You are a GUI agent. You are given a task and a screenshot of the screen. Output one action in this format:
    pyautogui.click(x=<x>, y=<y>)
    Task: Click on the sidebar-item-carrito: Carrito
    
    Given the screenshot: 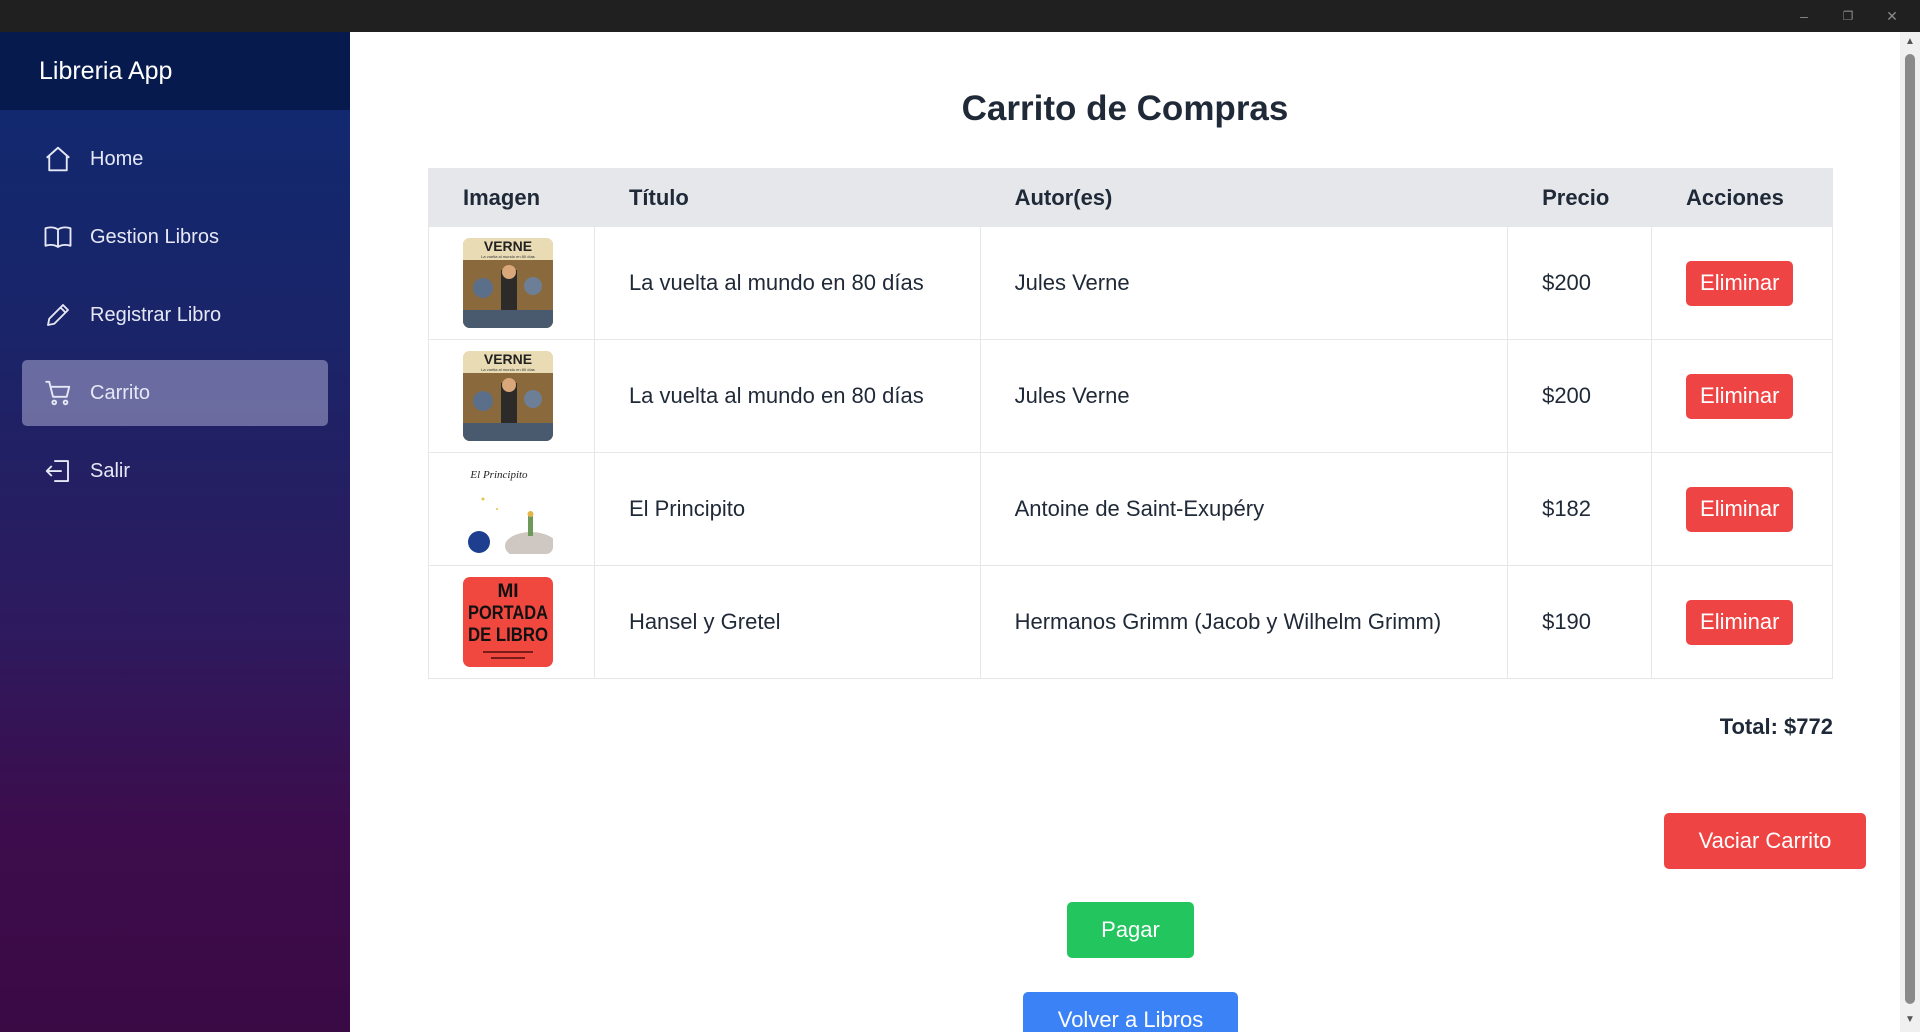 What is the action you would take?
    pyautogui.click(x=175, y=393)
    